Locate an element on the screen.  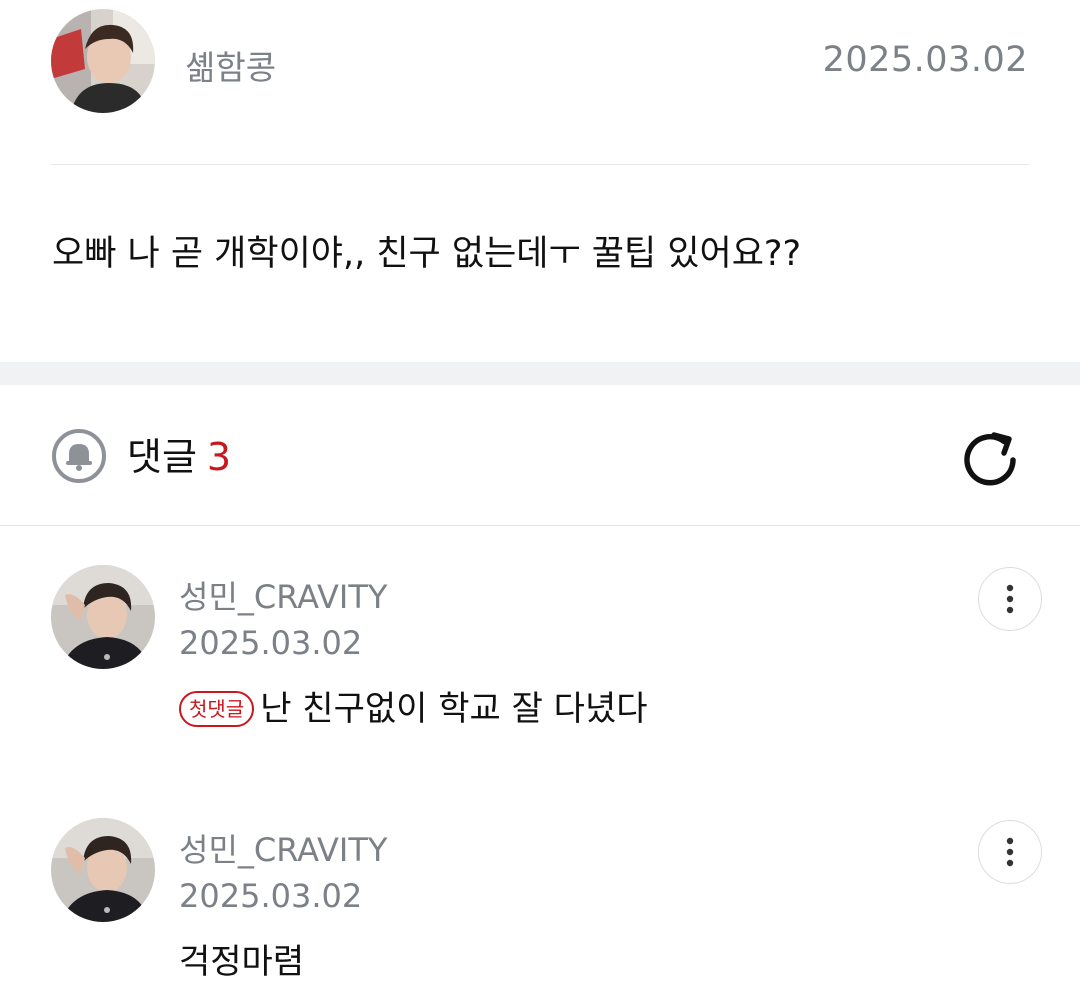
post-date: 2025.03.02 is located at coordinates (925, 60).